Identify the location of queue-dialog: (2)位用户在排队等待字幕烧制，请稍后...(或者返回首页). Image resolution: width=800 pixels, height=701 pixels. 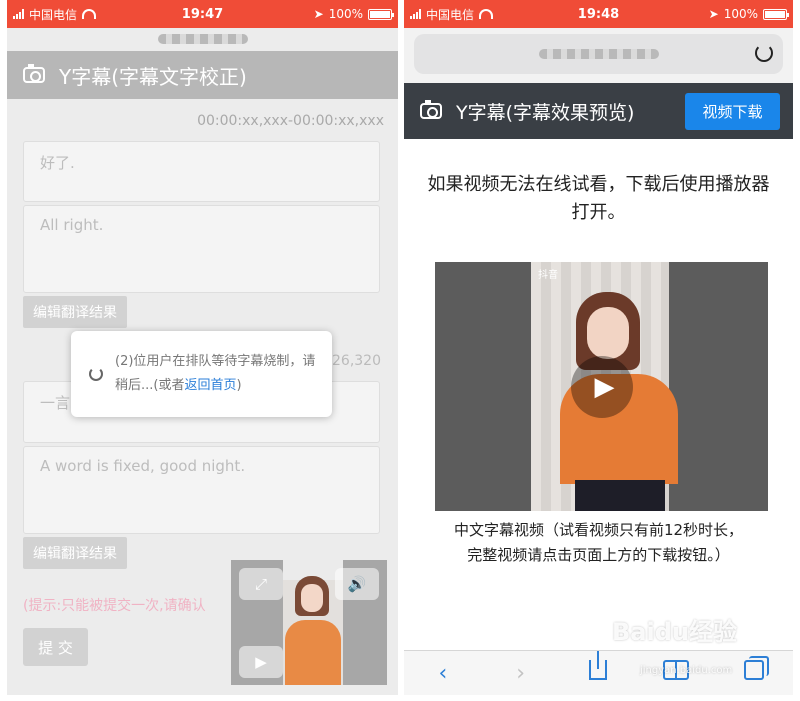
(201, 374).